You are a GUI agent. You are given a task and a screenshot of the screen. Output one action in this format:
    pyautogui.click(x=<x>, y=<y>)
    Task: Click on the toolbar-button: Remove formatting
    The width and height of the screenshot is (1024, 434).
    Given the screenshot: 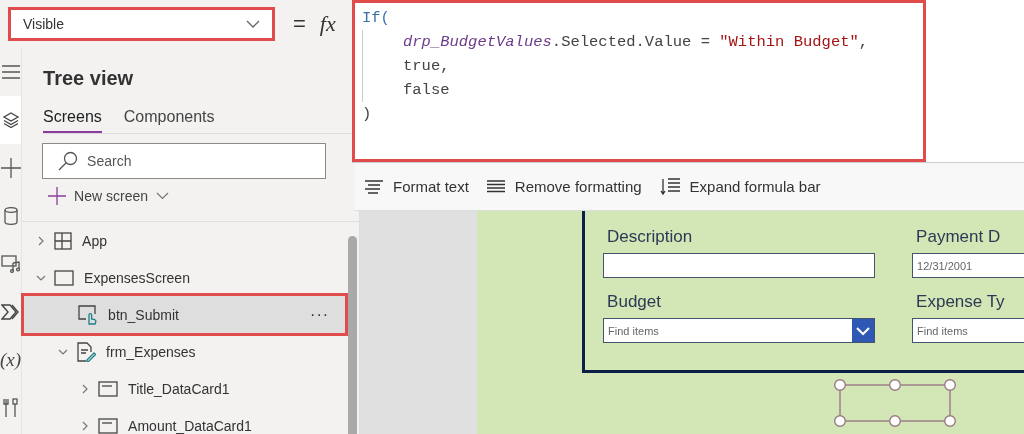 What is the action you would take?
    pyautogui.click(x=564, y=186)
    